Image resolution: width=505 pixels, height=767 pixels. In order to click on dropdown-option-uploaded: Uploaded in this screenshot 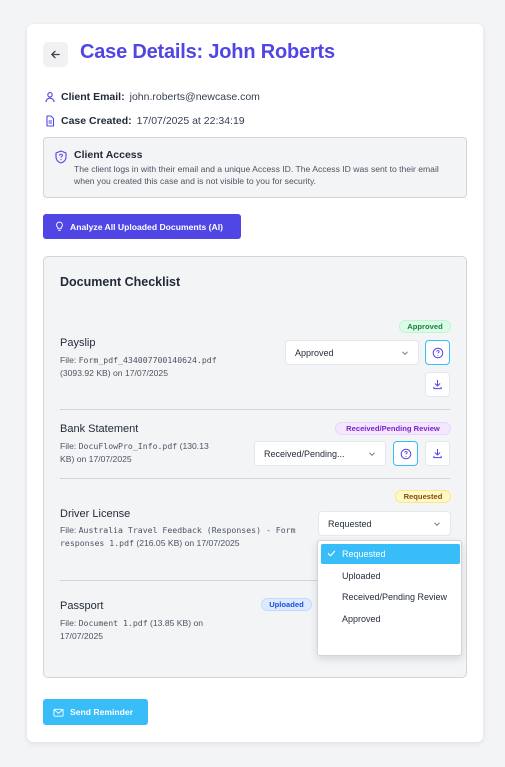, I will do `click(390, 576)`.